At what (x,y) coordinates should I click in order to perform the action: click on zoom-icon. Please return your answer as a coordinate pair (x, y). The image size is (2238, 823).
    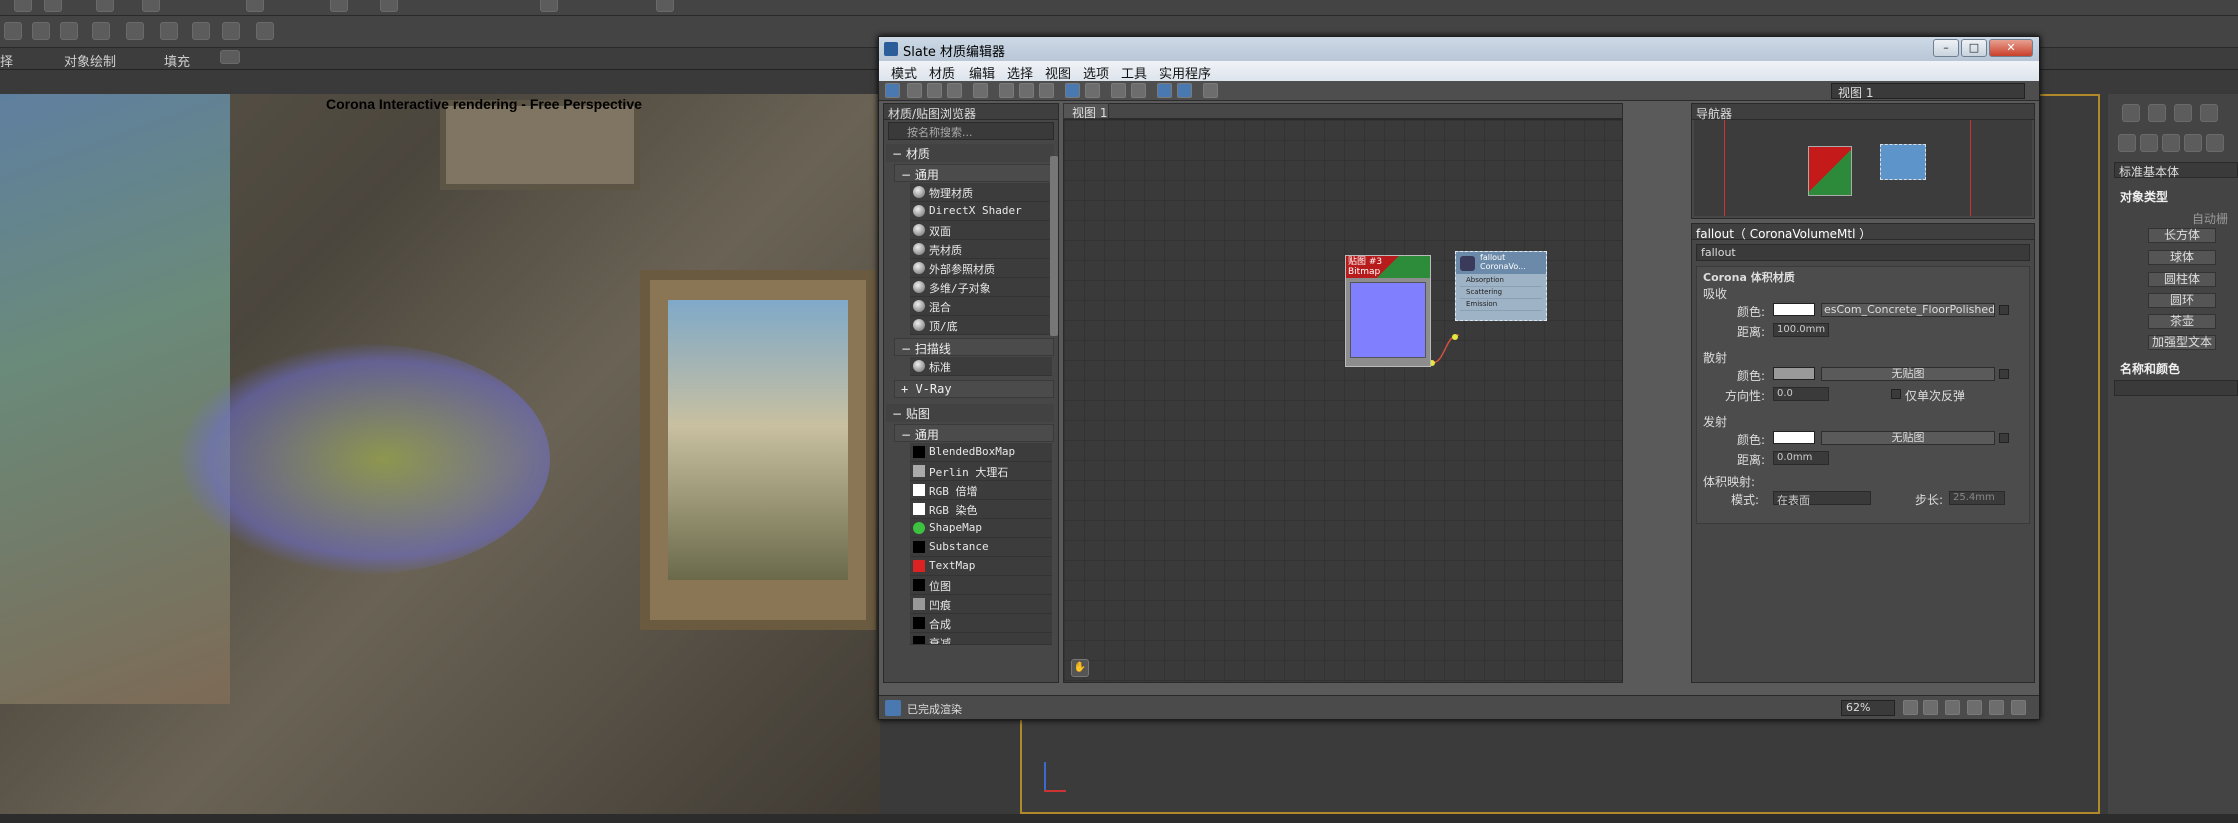
    Looking at the image, I should click on (1930, 707).